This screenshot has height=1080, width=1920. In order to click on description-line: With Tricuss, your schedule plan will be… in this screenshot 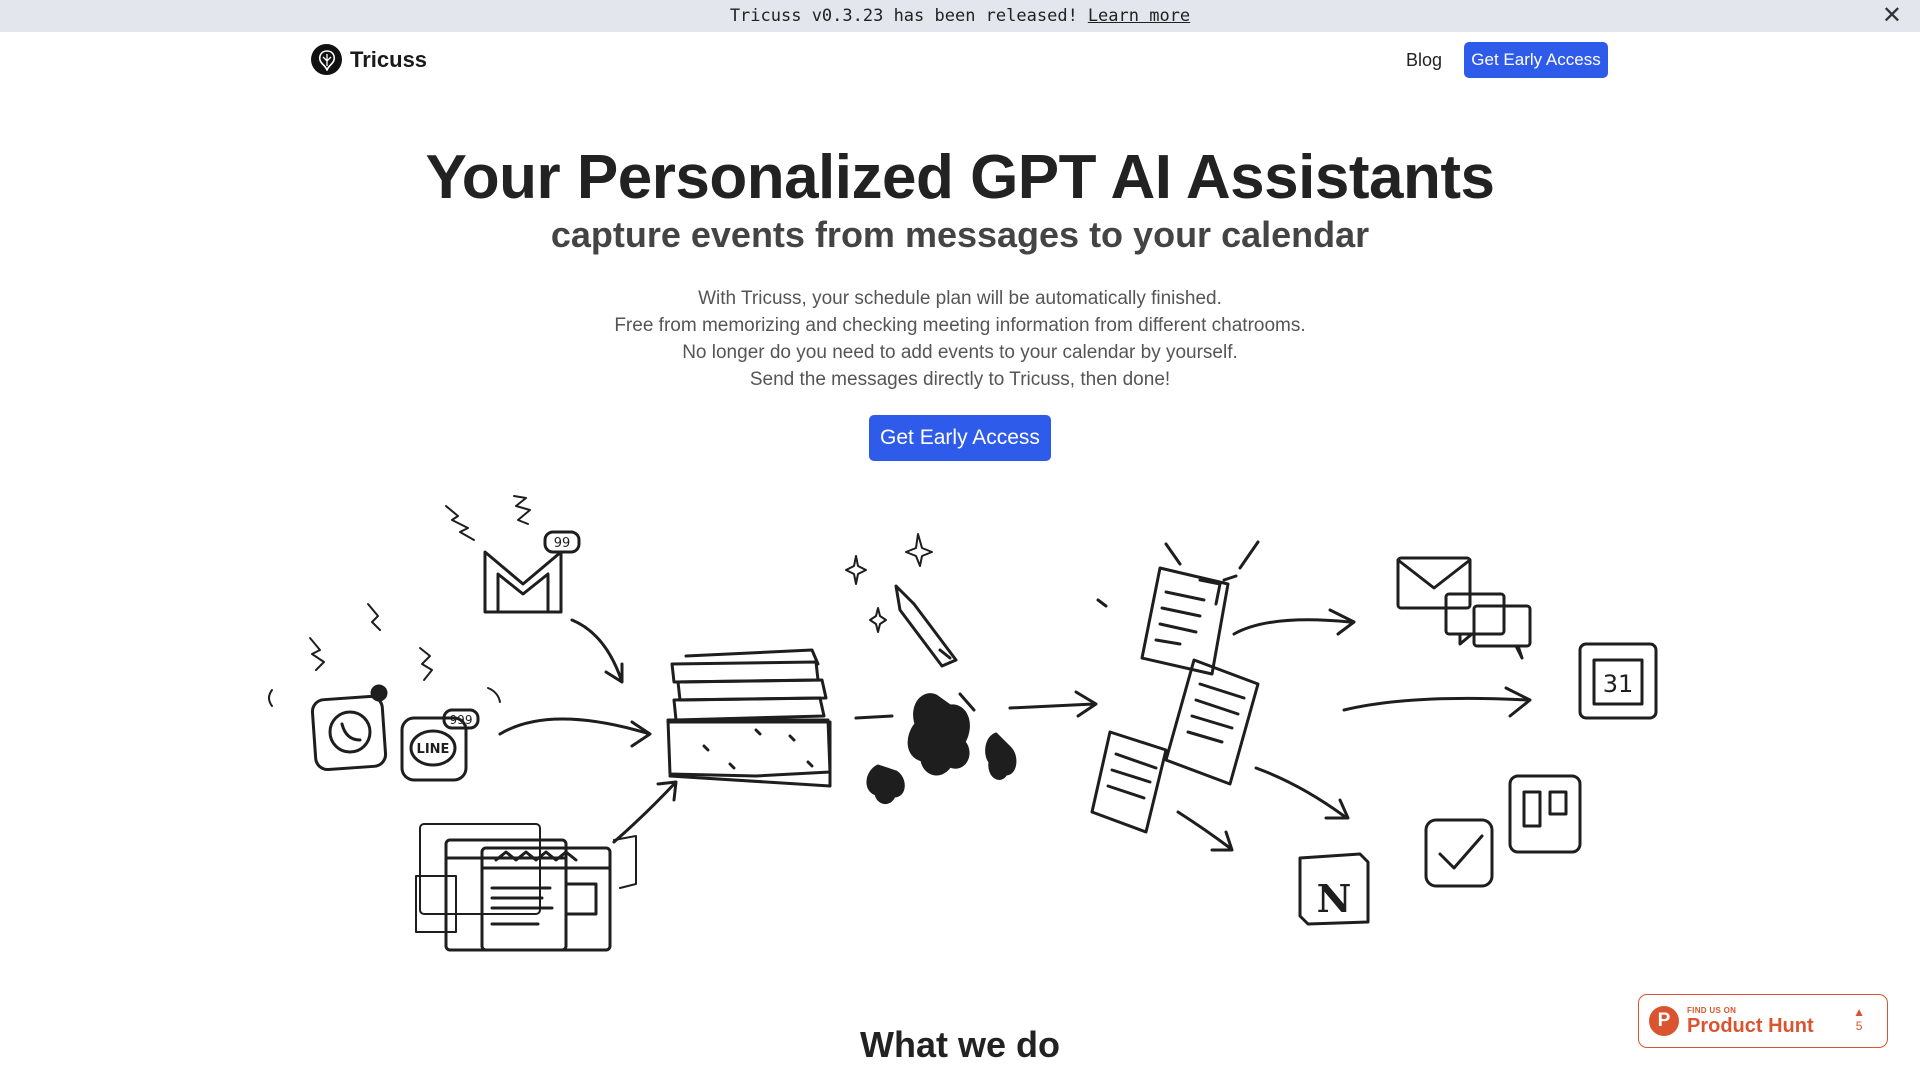, I will do `click(960, 298)`.